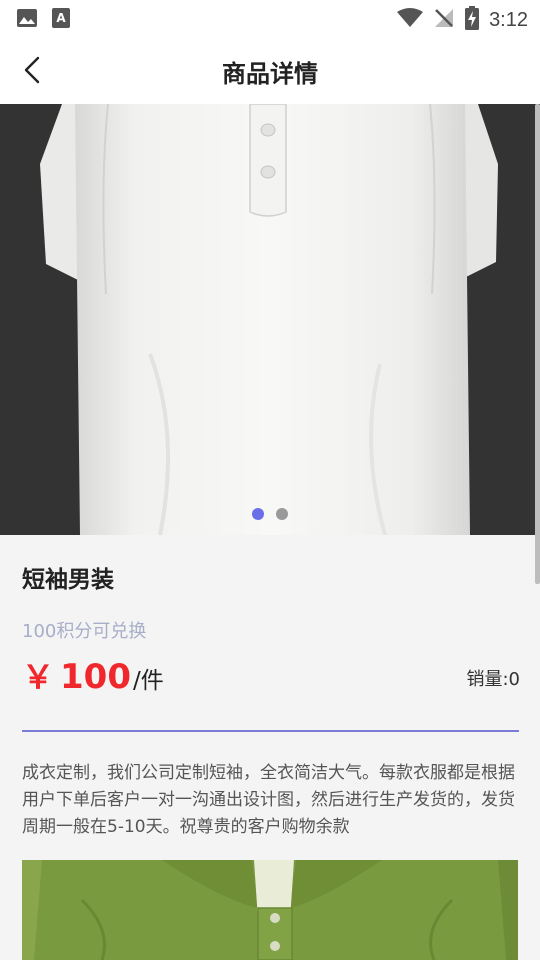 The width and height of the screenshot is (540, 960). I want to click on product-detail-image, so click(270, 910).